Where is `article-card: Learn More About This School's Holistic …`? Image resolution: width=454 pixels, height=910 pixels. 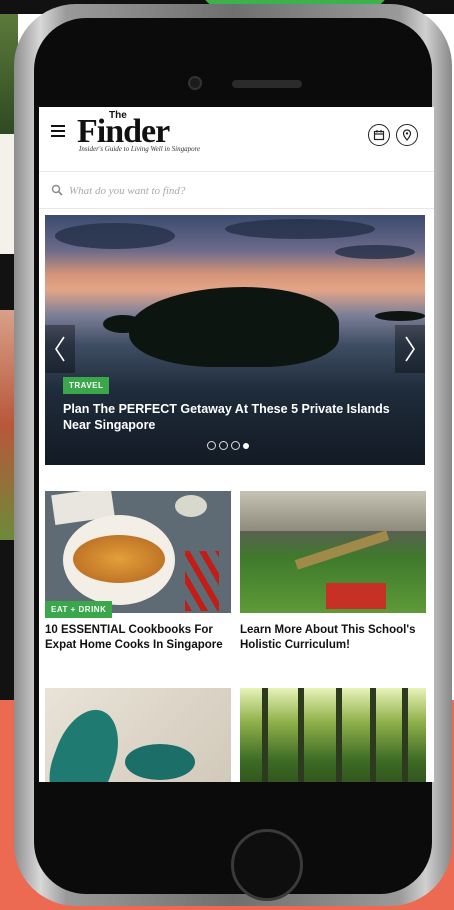 article-card: Learn More About This School's Holistic … is located at coordinates (333, 572).